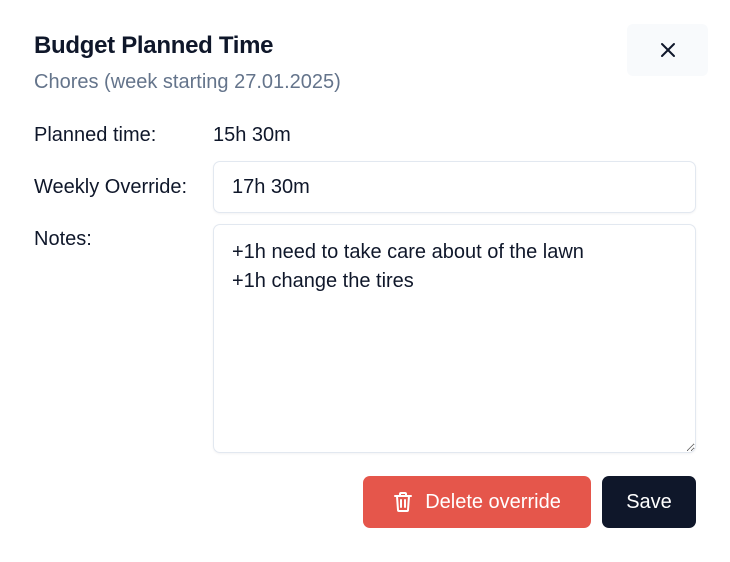 The height and width of the screenshot is (562, 730). What do you see at coordinates (493, 501) in the screenshot?
I see `delete-override-label: Delete override` at bounding box center [493, 501].